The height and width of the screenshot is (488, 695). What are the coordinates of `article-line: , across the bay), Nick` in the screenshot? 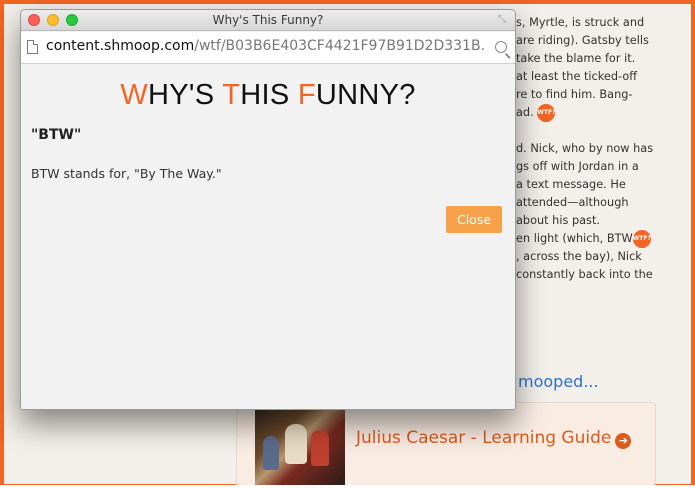 It's located at (579, 256).